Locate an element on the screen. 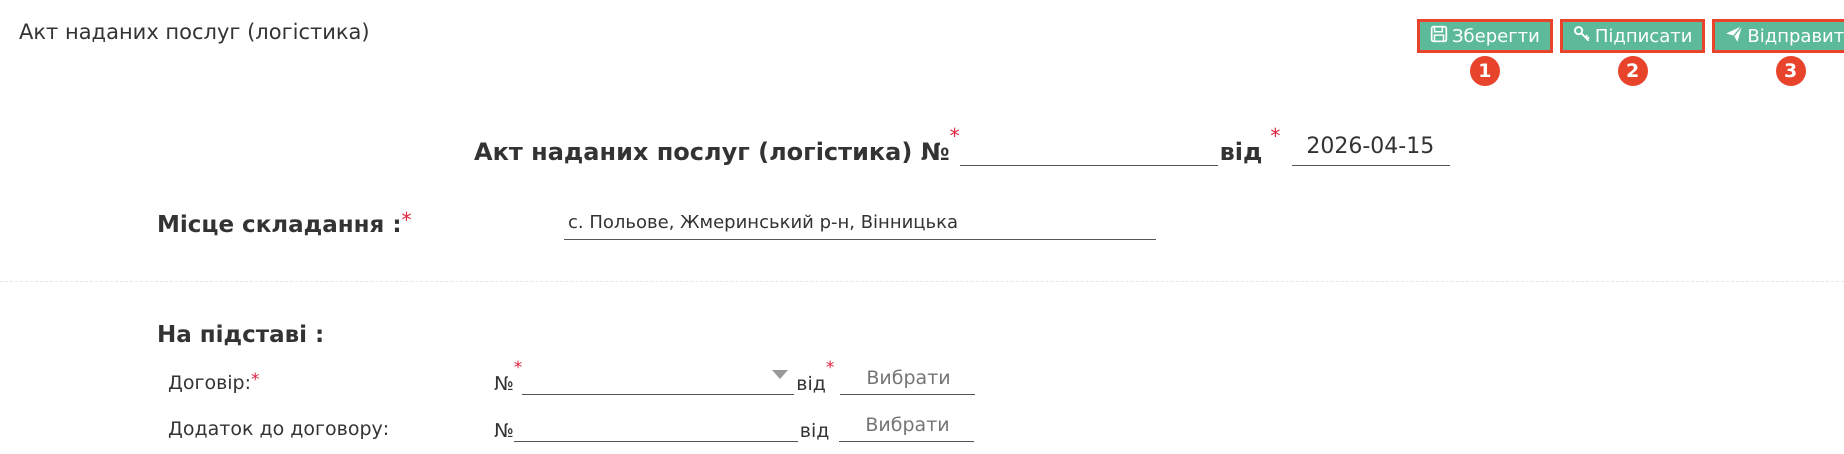 This screenshot has width=1844, height=454. document-heading: Акт наданих послуг (логістика) № is located at coordinates (712, 152).